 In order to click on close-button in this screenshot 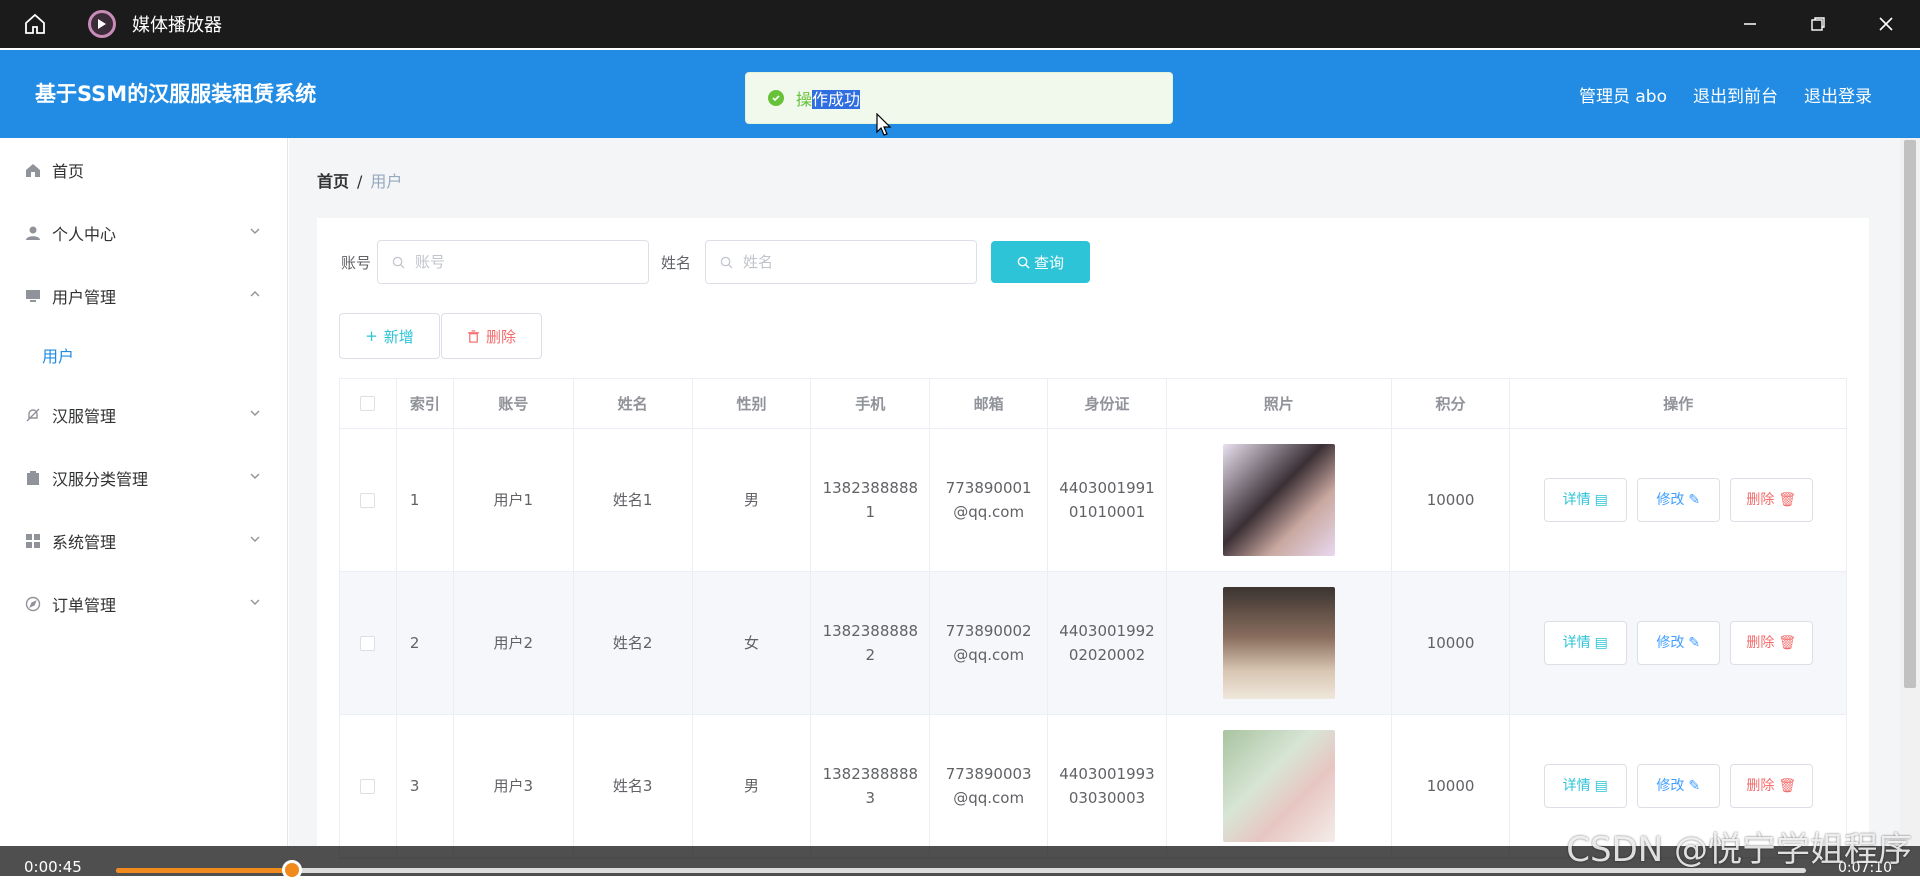, I will do `click(1886, 24)`.